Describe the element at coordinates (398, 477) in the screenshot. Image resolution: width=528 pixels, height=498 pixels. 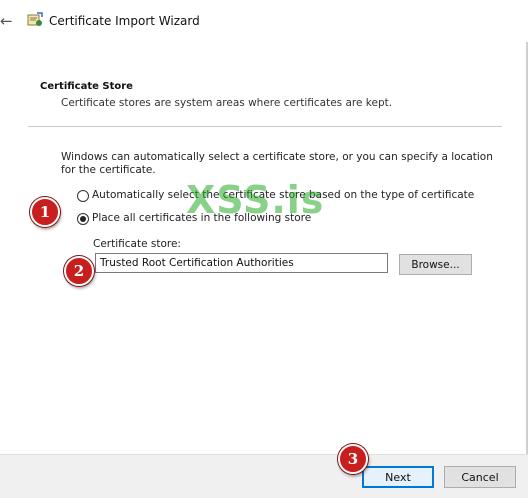
I see `next-button: Next` at that location.